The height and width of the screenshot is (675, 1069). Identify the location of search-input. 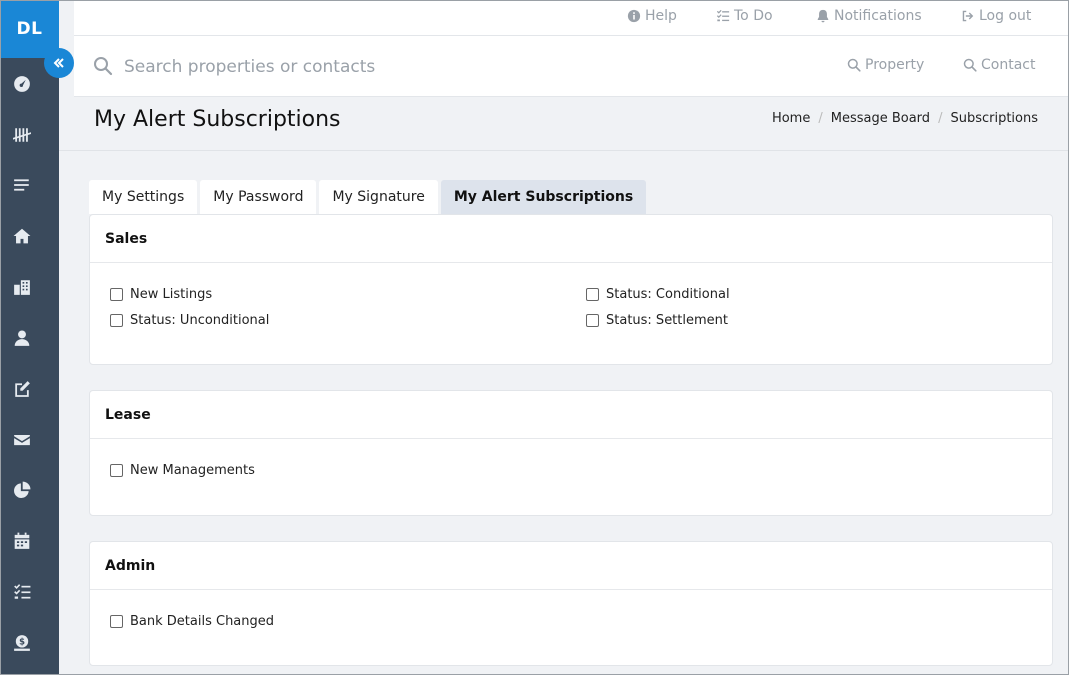
(364, 67).